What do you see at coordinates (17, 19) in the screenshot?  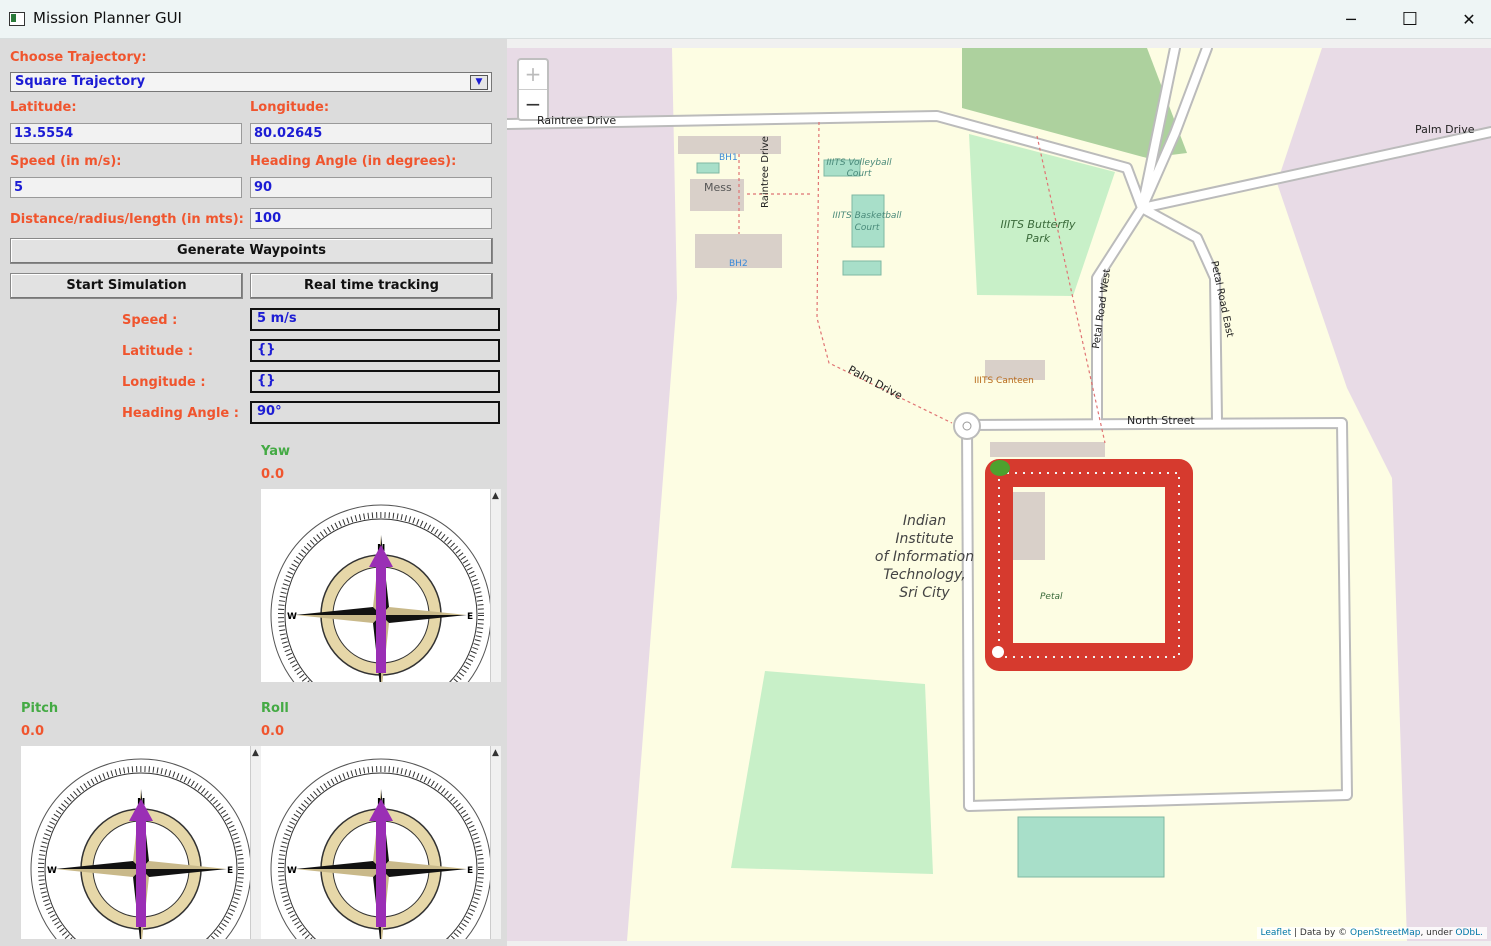 I see `app-icon` at bounding box center [17, 19].